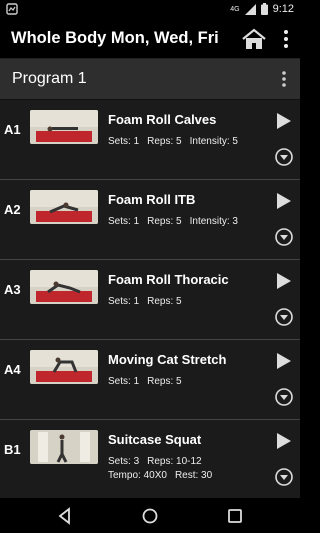 The height and width of the screenshot is (533, 320). Describe the element at coordinates (150, 10) in the screenshot. I see `status-bar: 4G 9:12` at that location.